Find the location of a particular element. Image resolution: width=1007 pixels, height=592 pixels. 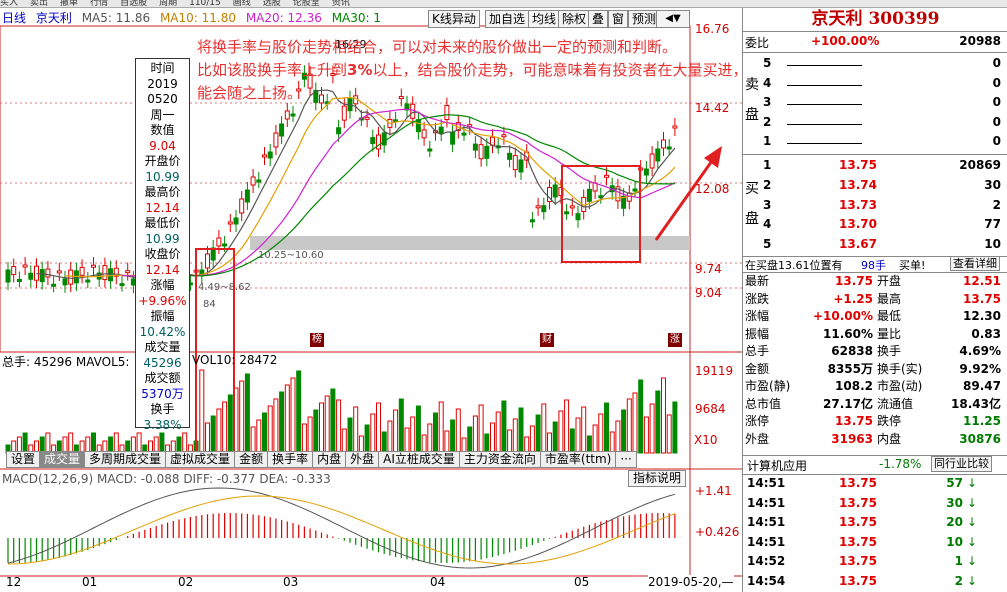

top-menu-item: 周期 is located at coordinates (168, 3).